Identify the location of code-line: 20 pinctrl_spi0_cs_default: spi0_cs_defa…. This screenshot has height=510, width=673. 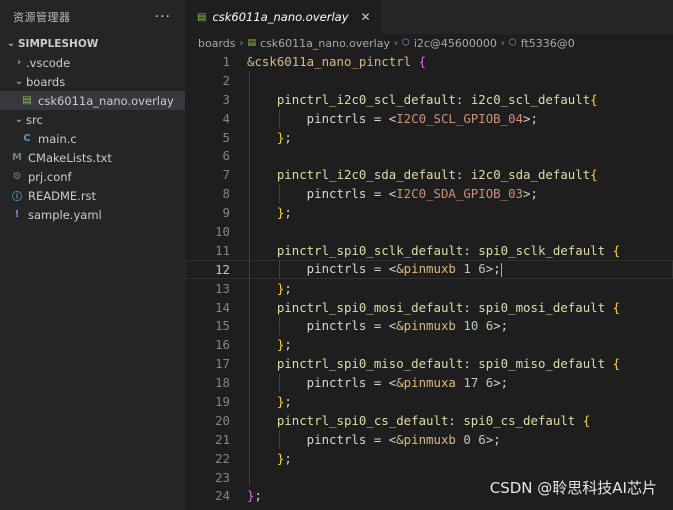
(429, 420).